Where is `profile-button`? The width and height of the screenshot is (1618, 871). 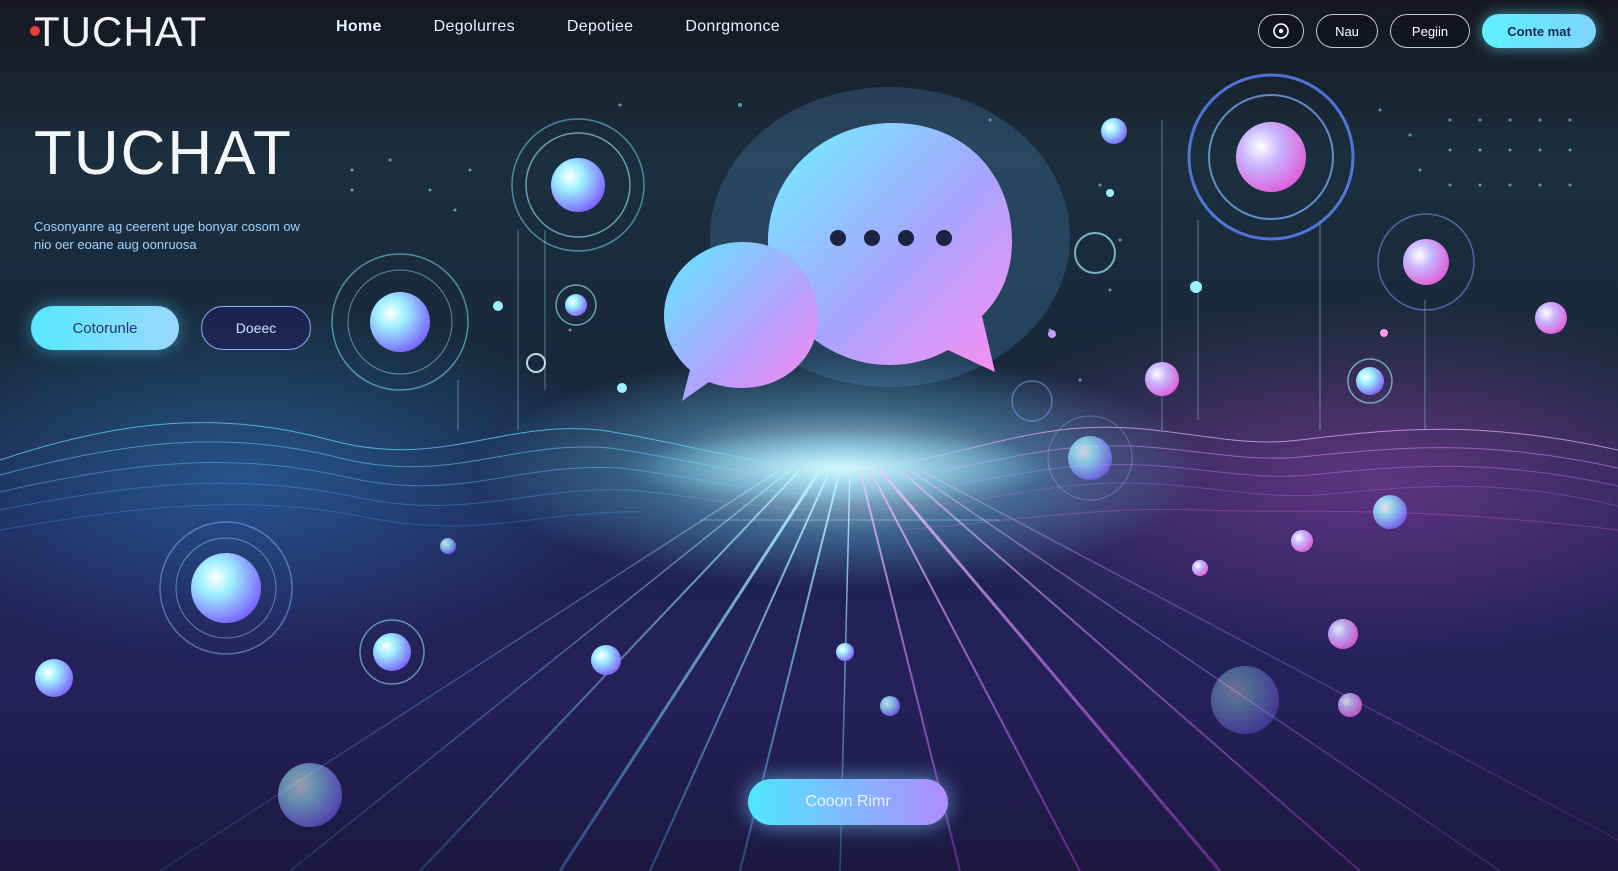
profile-button is located at coordinates (1281, 31).